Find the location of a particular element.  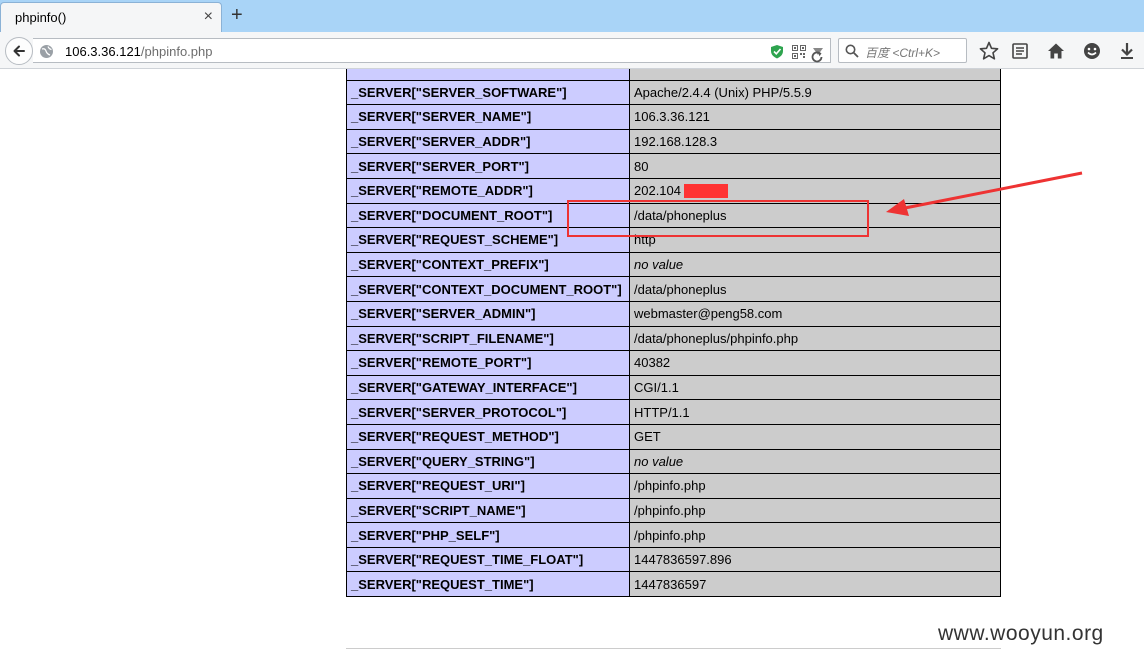

search-input: 百度 <Ctrl+K> is located at coordinates (902, 50).